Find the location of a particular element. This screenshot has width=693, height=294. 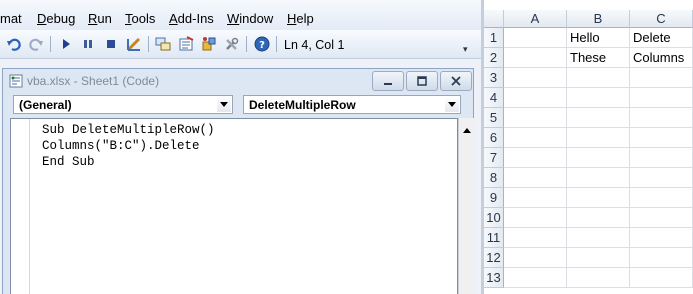

select-all-corner is located at coordinates (494, 19).